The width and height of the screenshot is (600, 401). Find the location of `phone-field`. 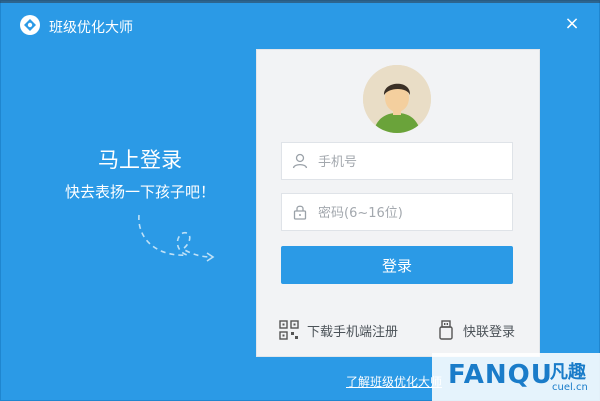

phone-field is located at coordinates (397, 161).